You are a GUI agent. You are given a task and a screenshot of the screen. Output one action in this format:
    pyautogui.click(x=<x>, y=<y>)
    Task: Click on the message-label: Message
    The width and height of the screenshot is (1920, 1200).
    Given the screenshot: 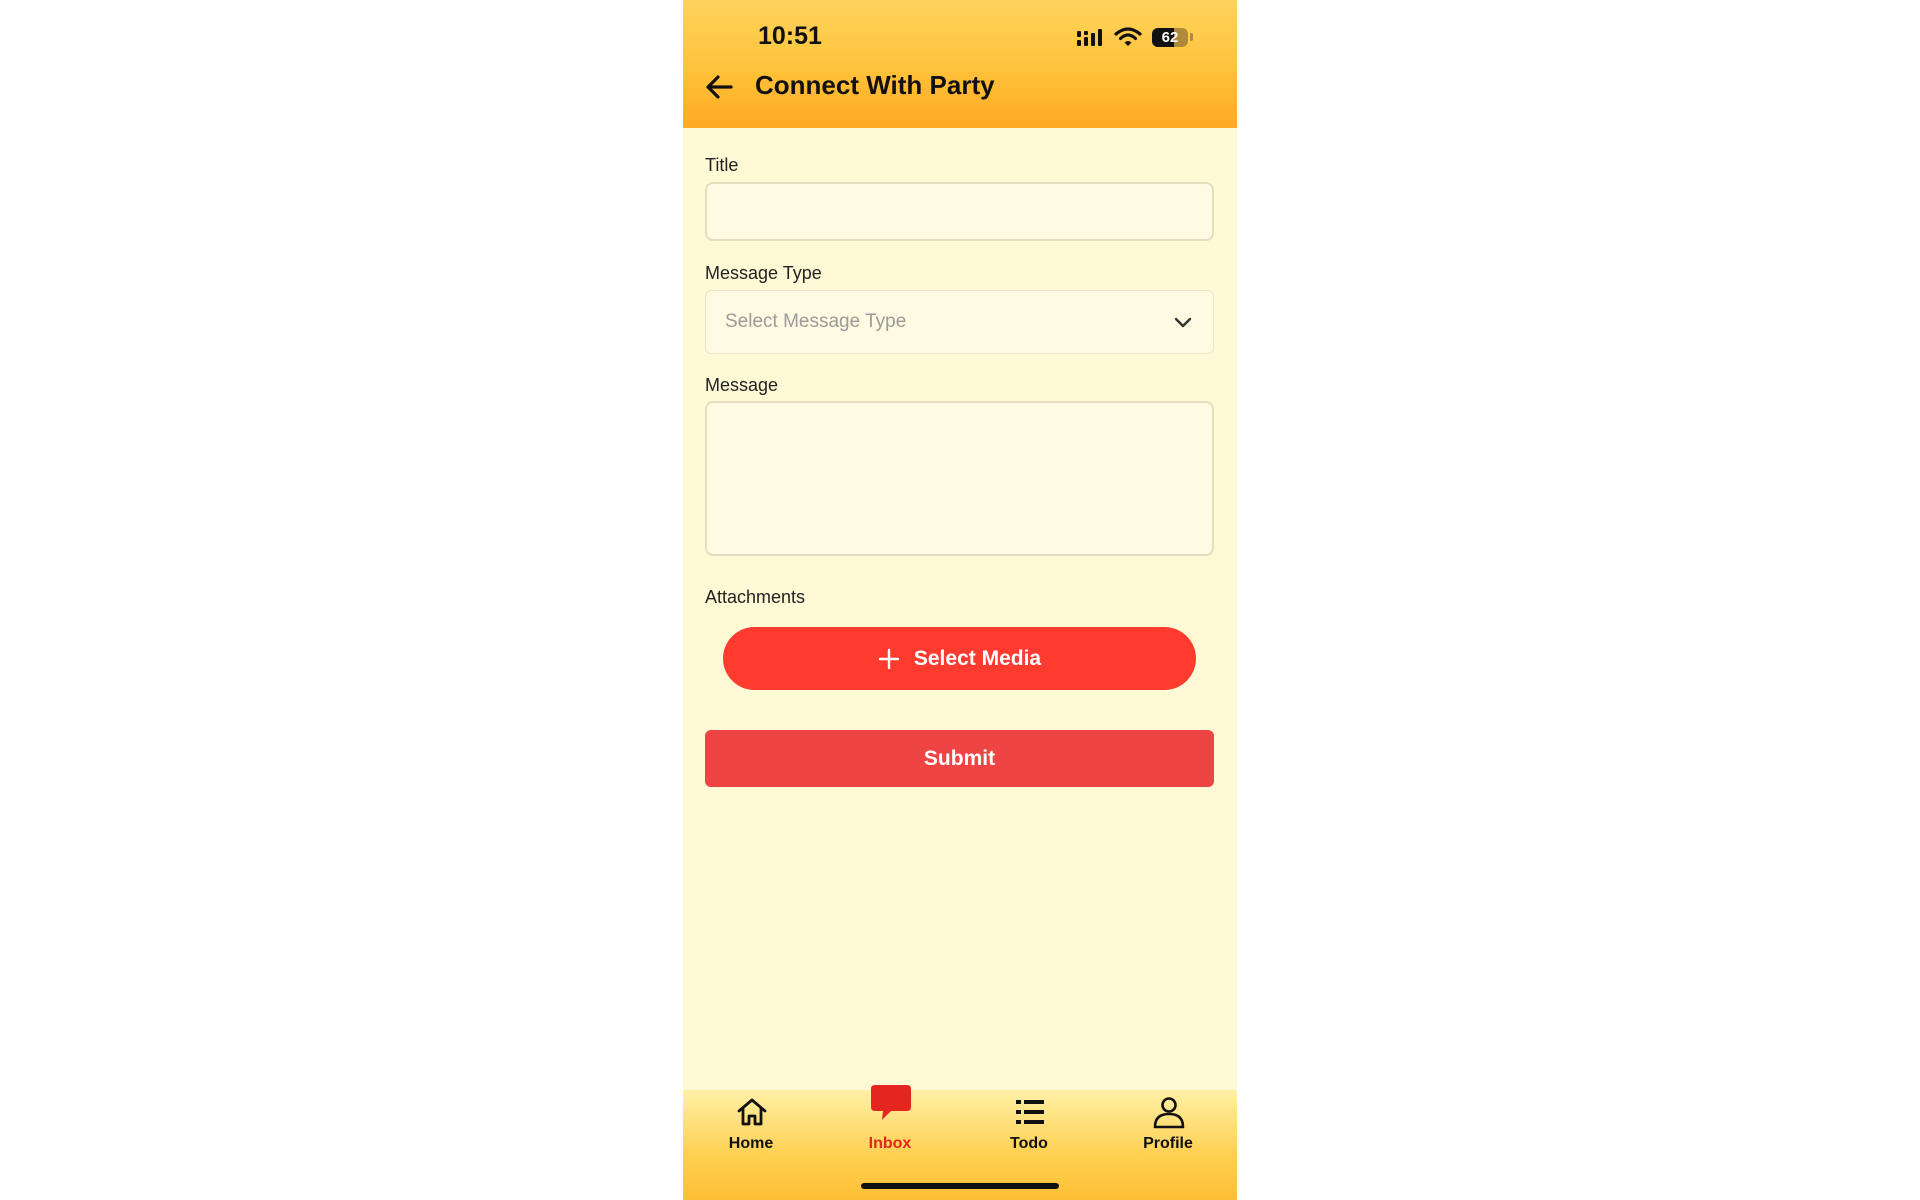 What is the action you would take?
    pyautogui.click(x=742, y=385)
    